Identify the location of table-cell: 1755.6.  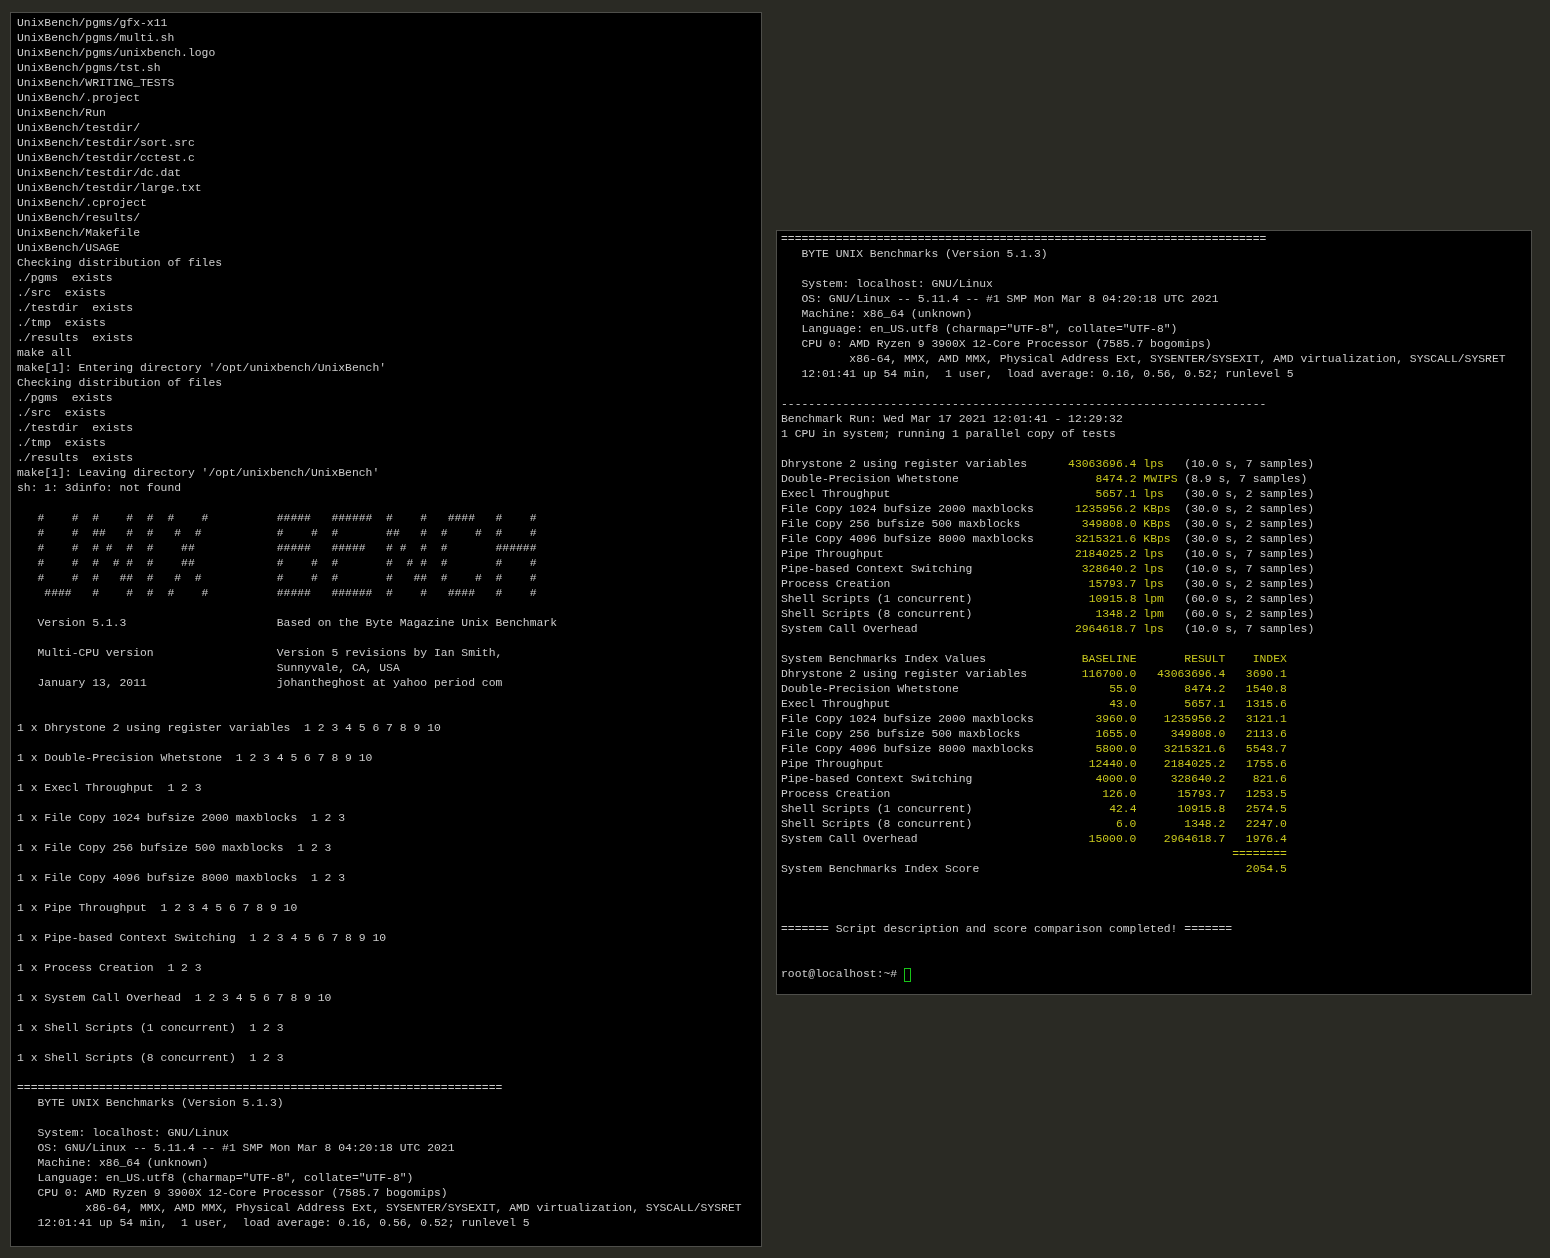
(1266, 764).